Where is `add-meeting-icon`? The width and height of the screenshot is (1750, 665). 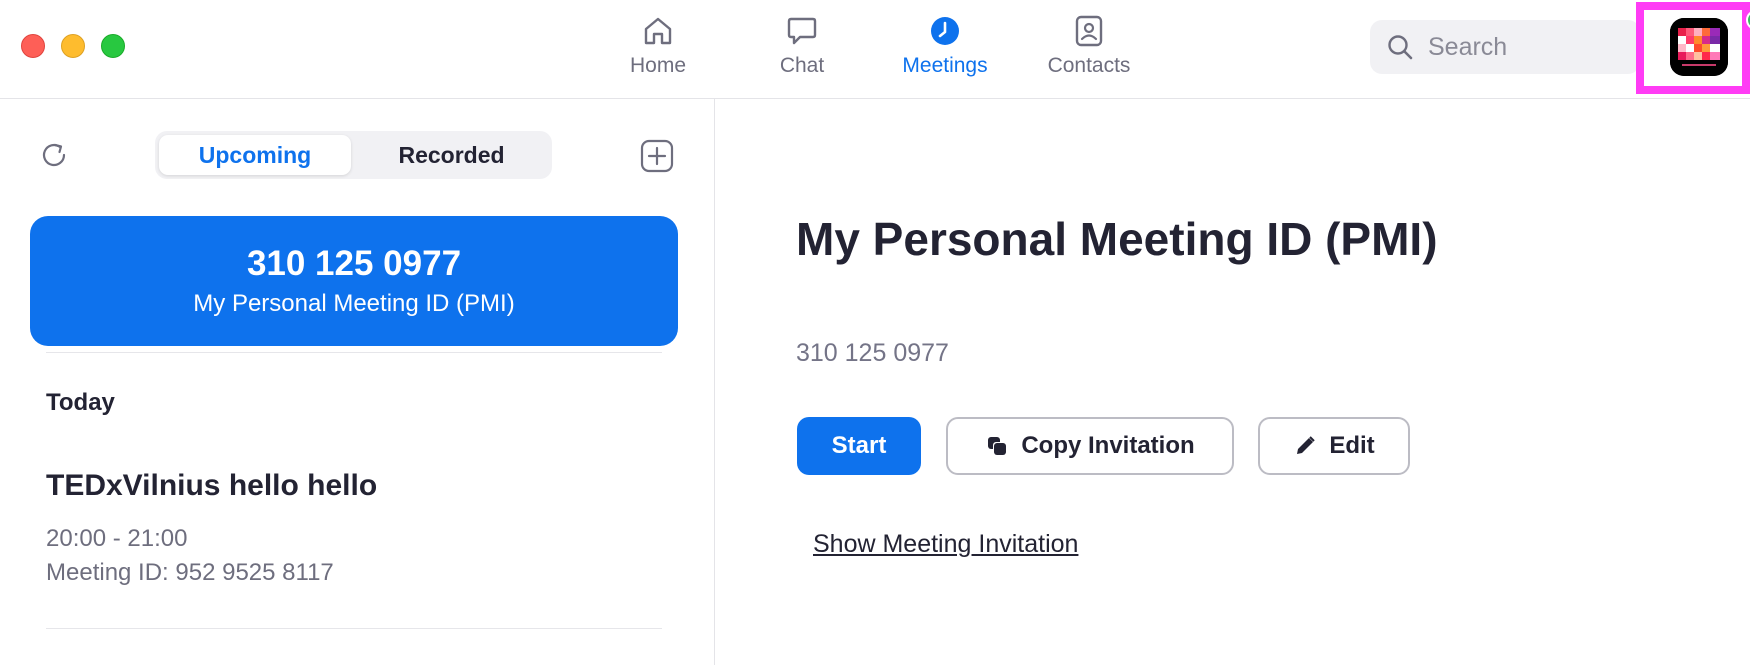
add-meeting-icon is located at coordinates (657, 156).